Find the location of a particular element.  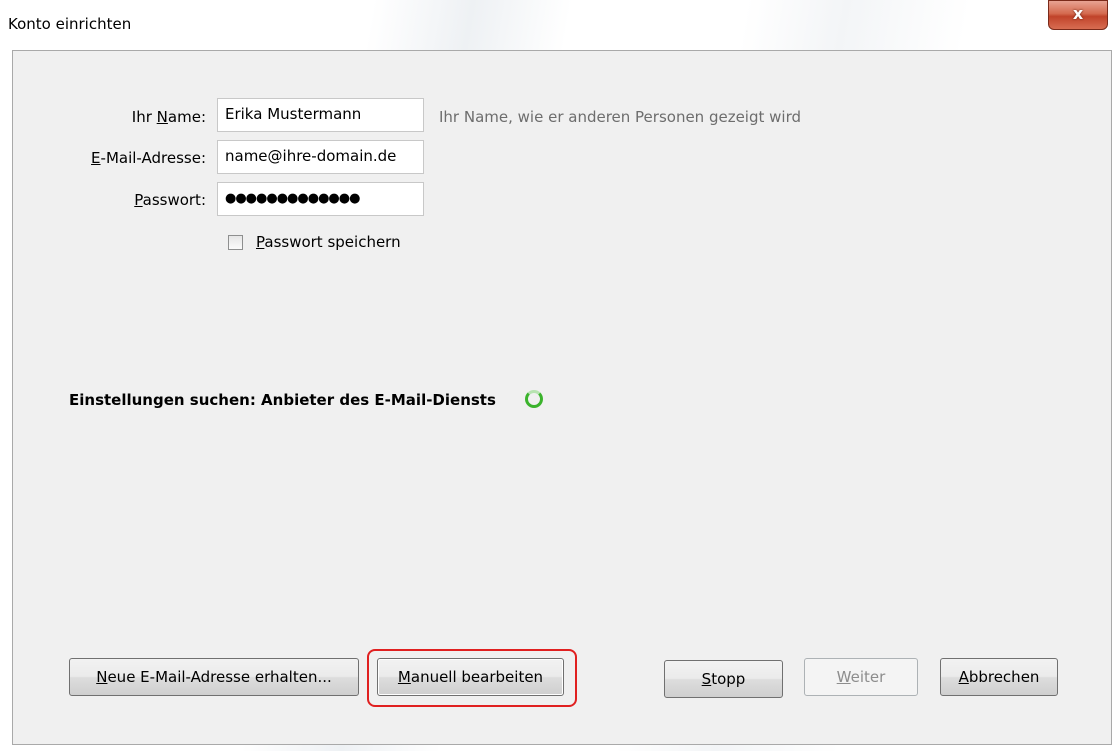

stop-label: topp is located at coordinates (728, 679).